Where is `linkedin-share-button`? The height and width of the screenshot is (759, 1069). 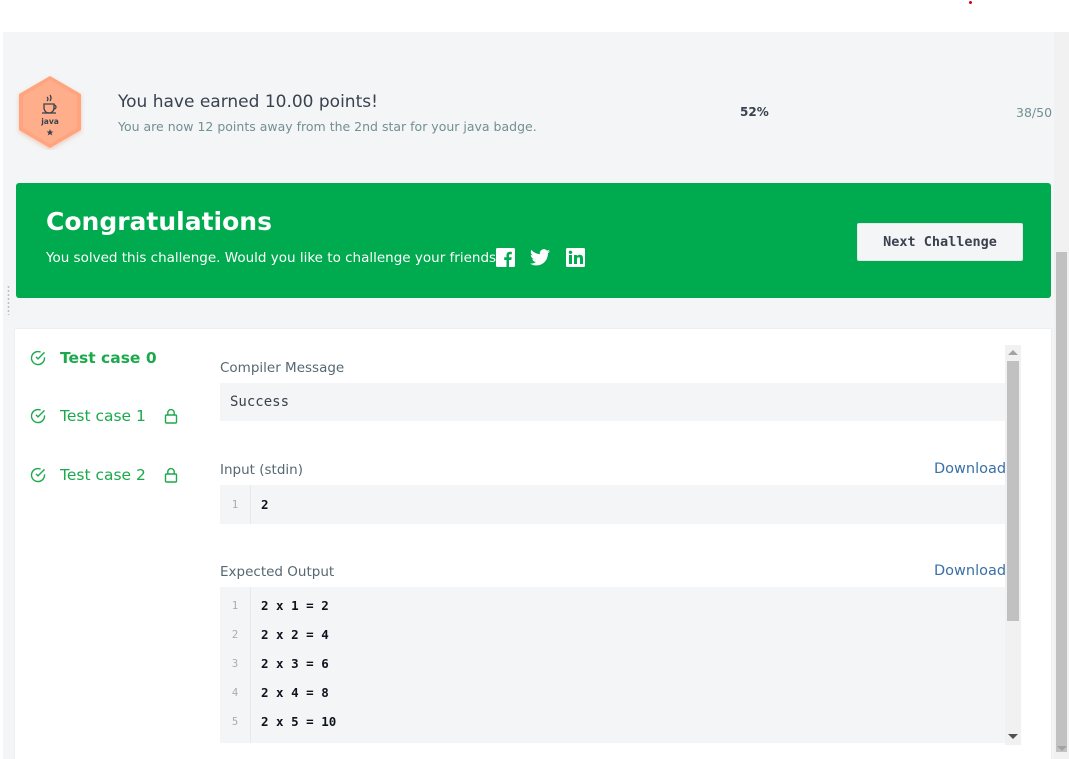
linkedin-share-button is located at coordinates (575, 257).